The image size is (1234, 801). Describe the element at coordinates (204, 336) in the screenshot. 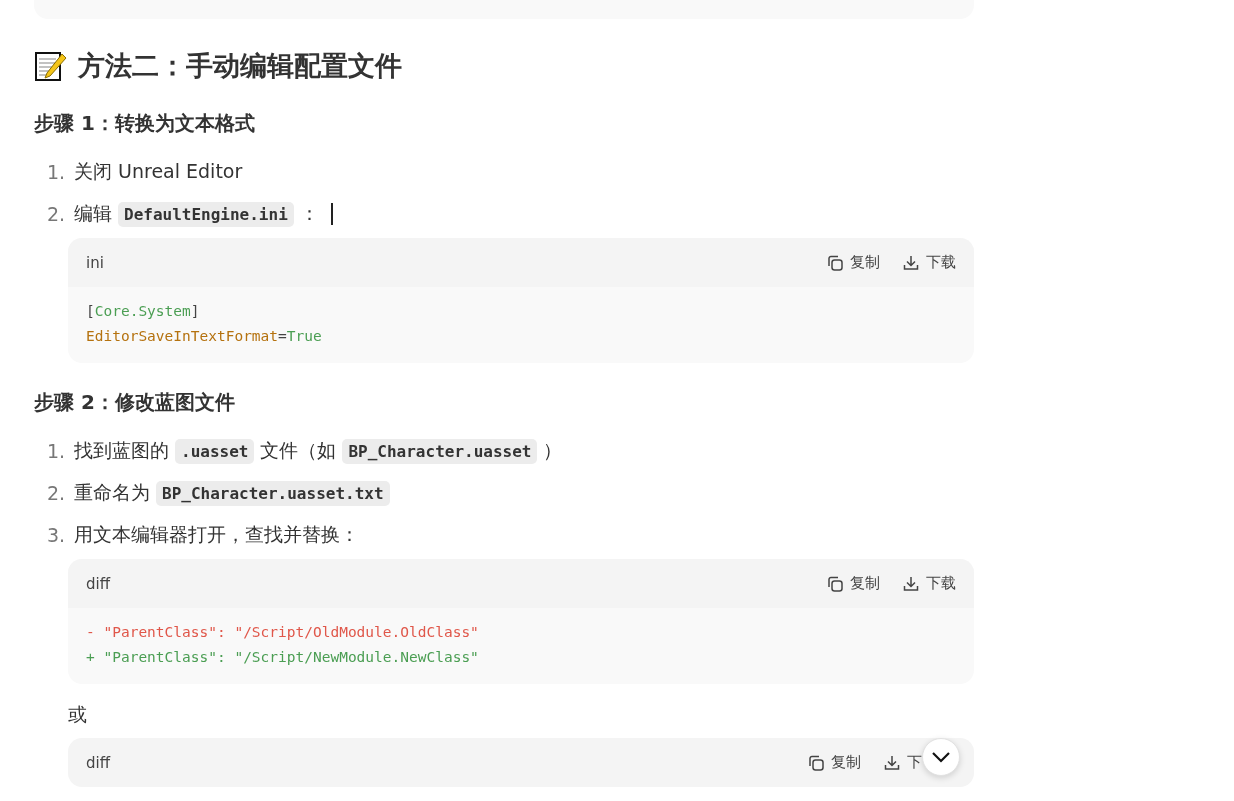

I see `code-line: EditorSaveInTextFormat=True` at that location.